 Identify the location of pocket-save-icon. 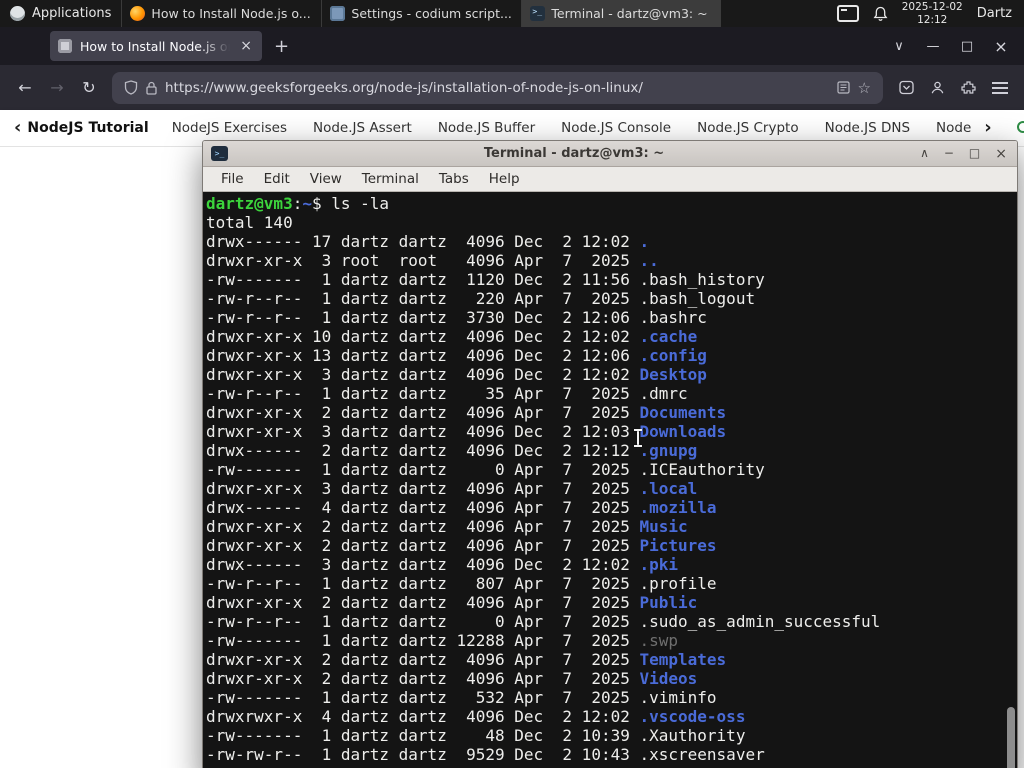
(906, 87).